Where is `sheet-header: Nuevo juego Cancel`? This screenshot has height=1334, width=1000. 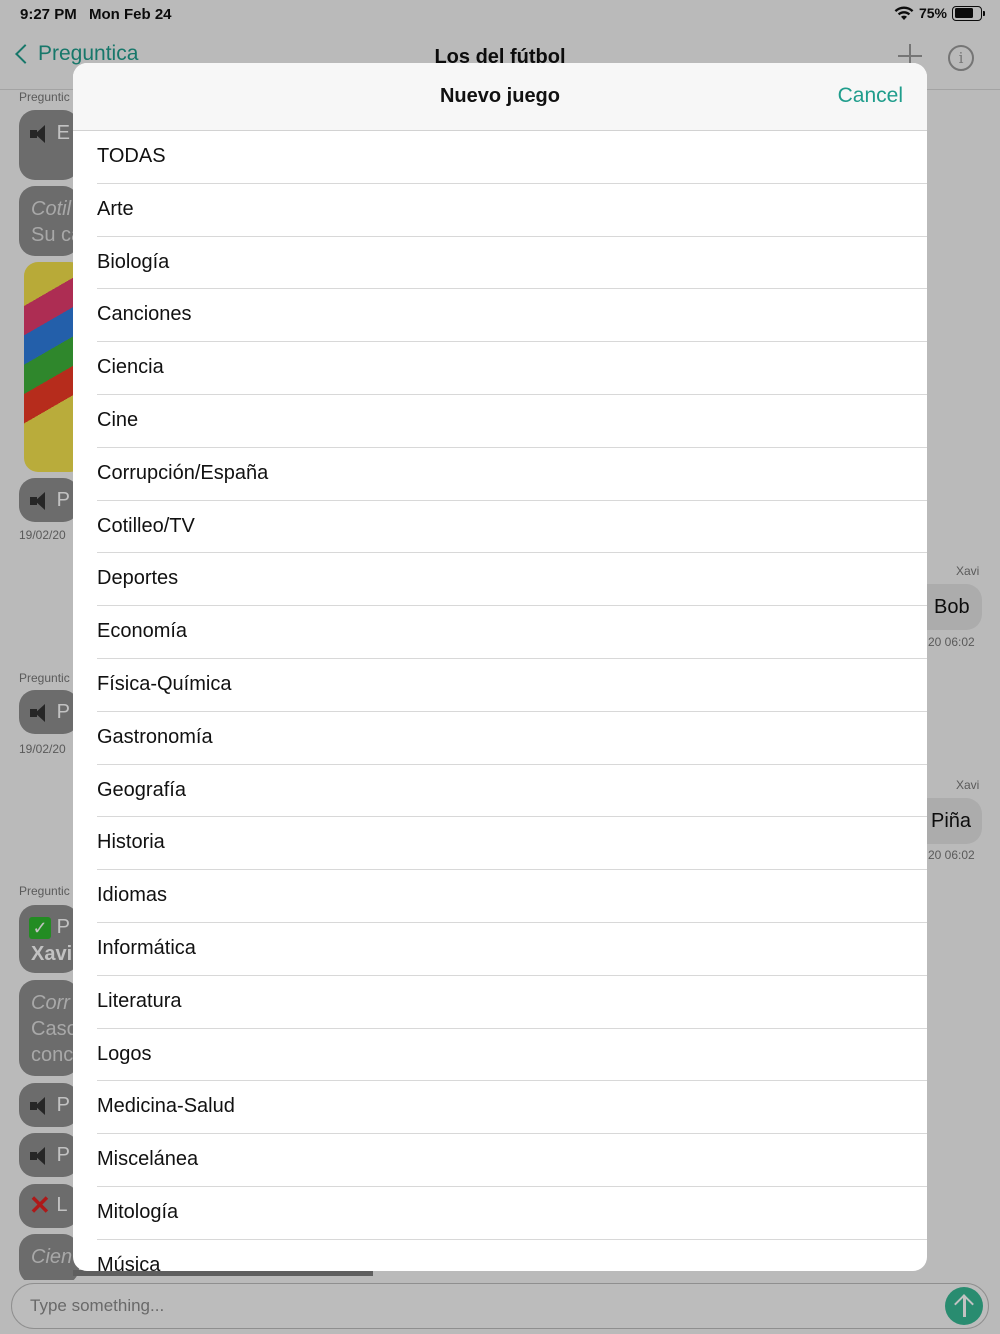 sheet-header: Nuevo juego Cancel is located at coordinates (500, 97).